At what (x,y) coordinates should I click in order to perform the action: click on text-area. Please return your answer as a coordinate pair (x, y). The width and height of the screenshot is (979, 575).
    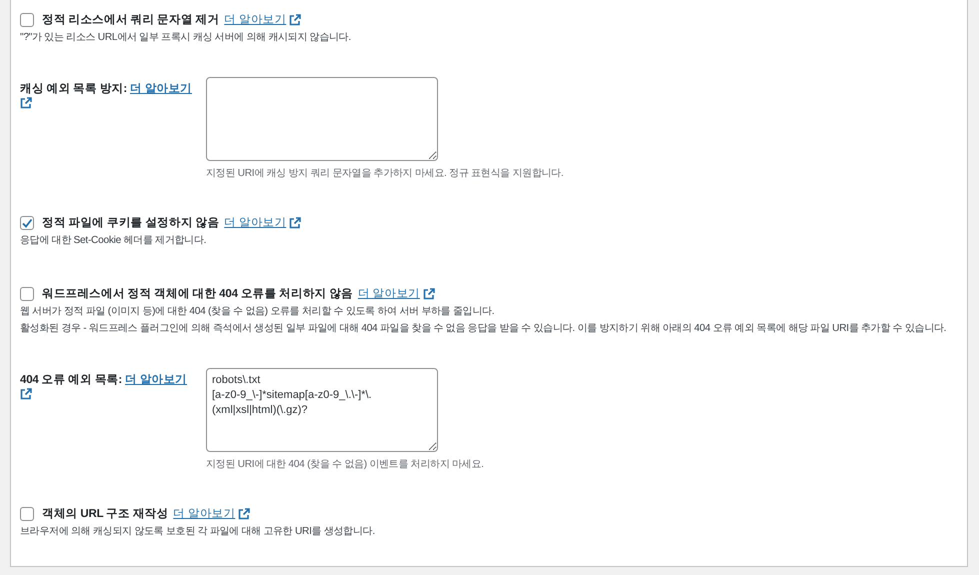
    Looking at the image, I should click on (322, 119).